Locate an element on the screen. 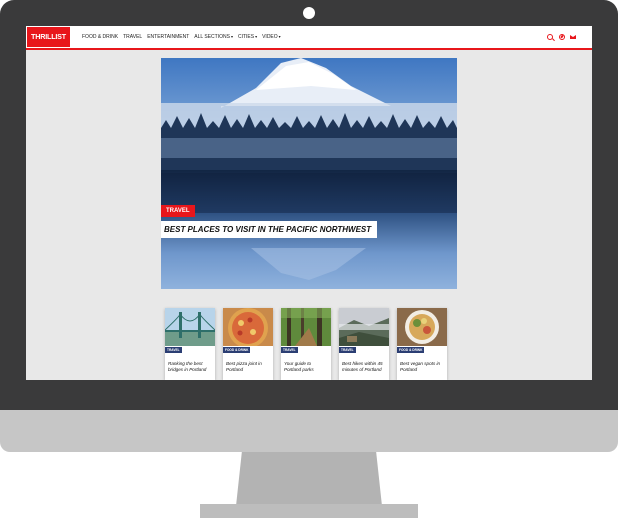 This screenshot has width=618, height=518. pizza-thumbnail is located at coordinates (248, 327).